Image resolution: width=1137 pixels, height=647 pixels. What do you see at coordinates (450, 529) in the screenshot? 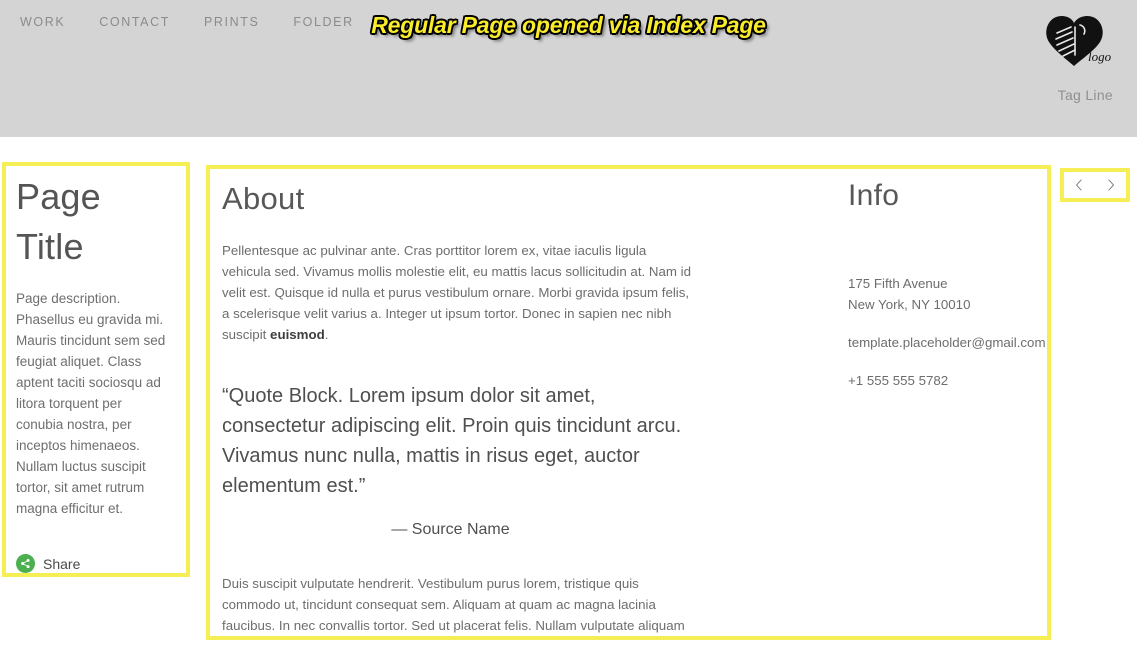
I see `quote-source: — Source Name` at bounding box center [450, 529].